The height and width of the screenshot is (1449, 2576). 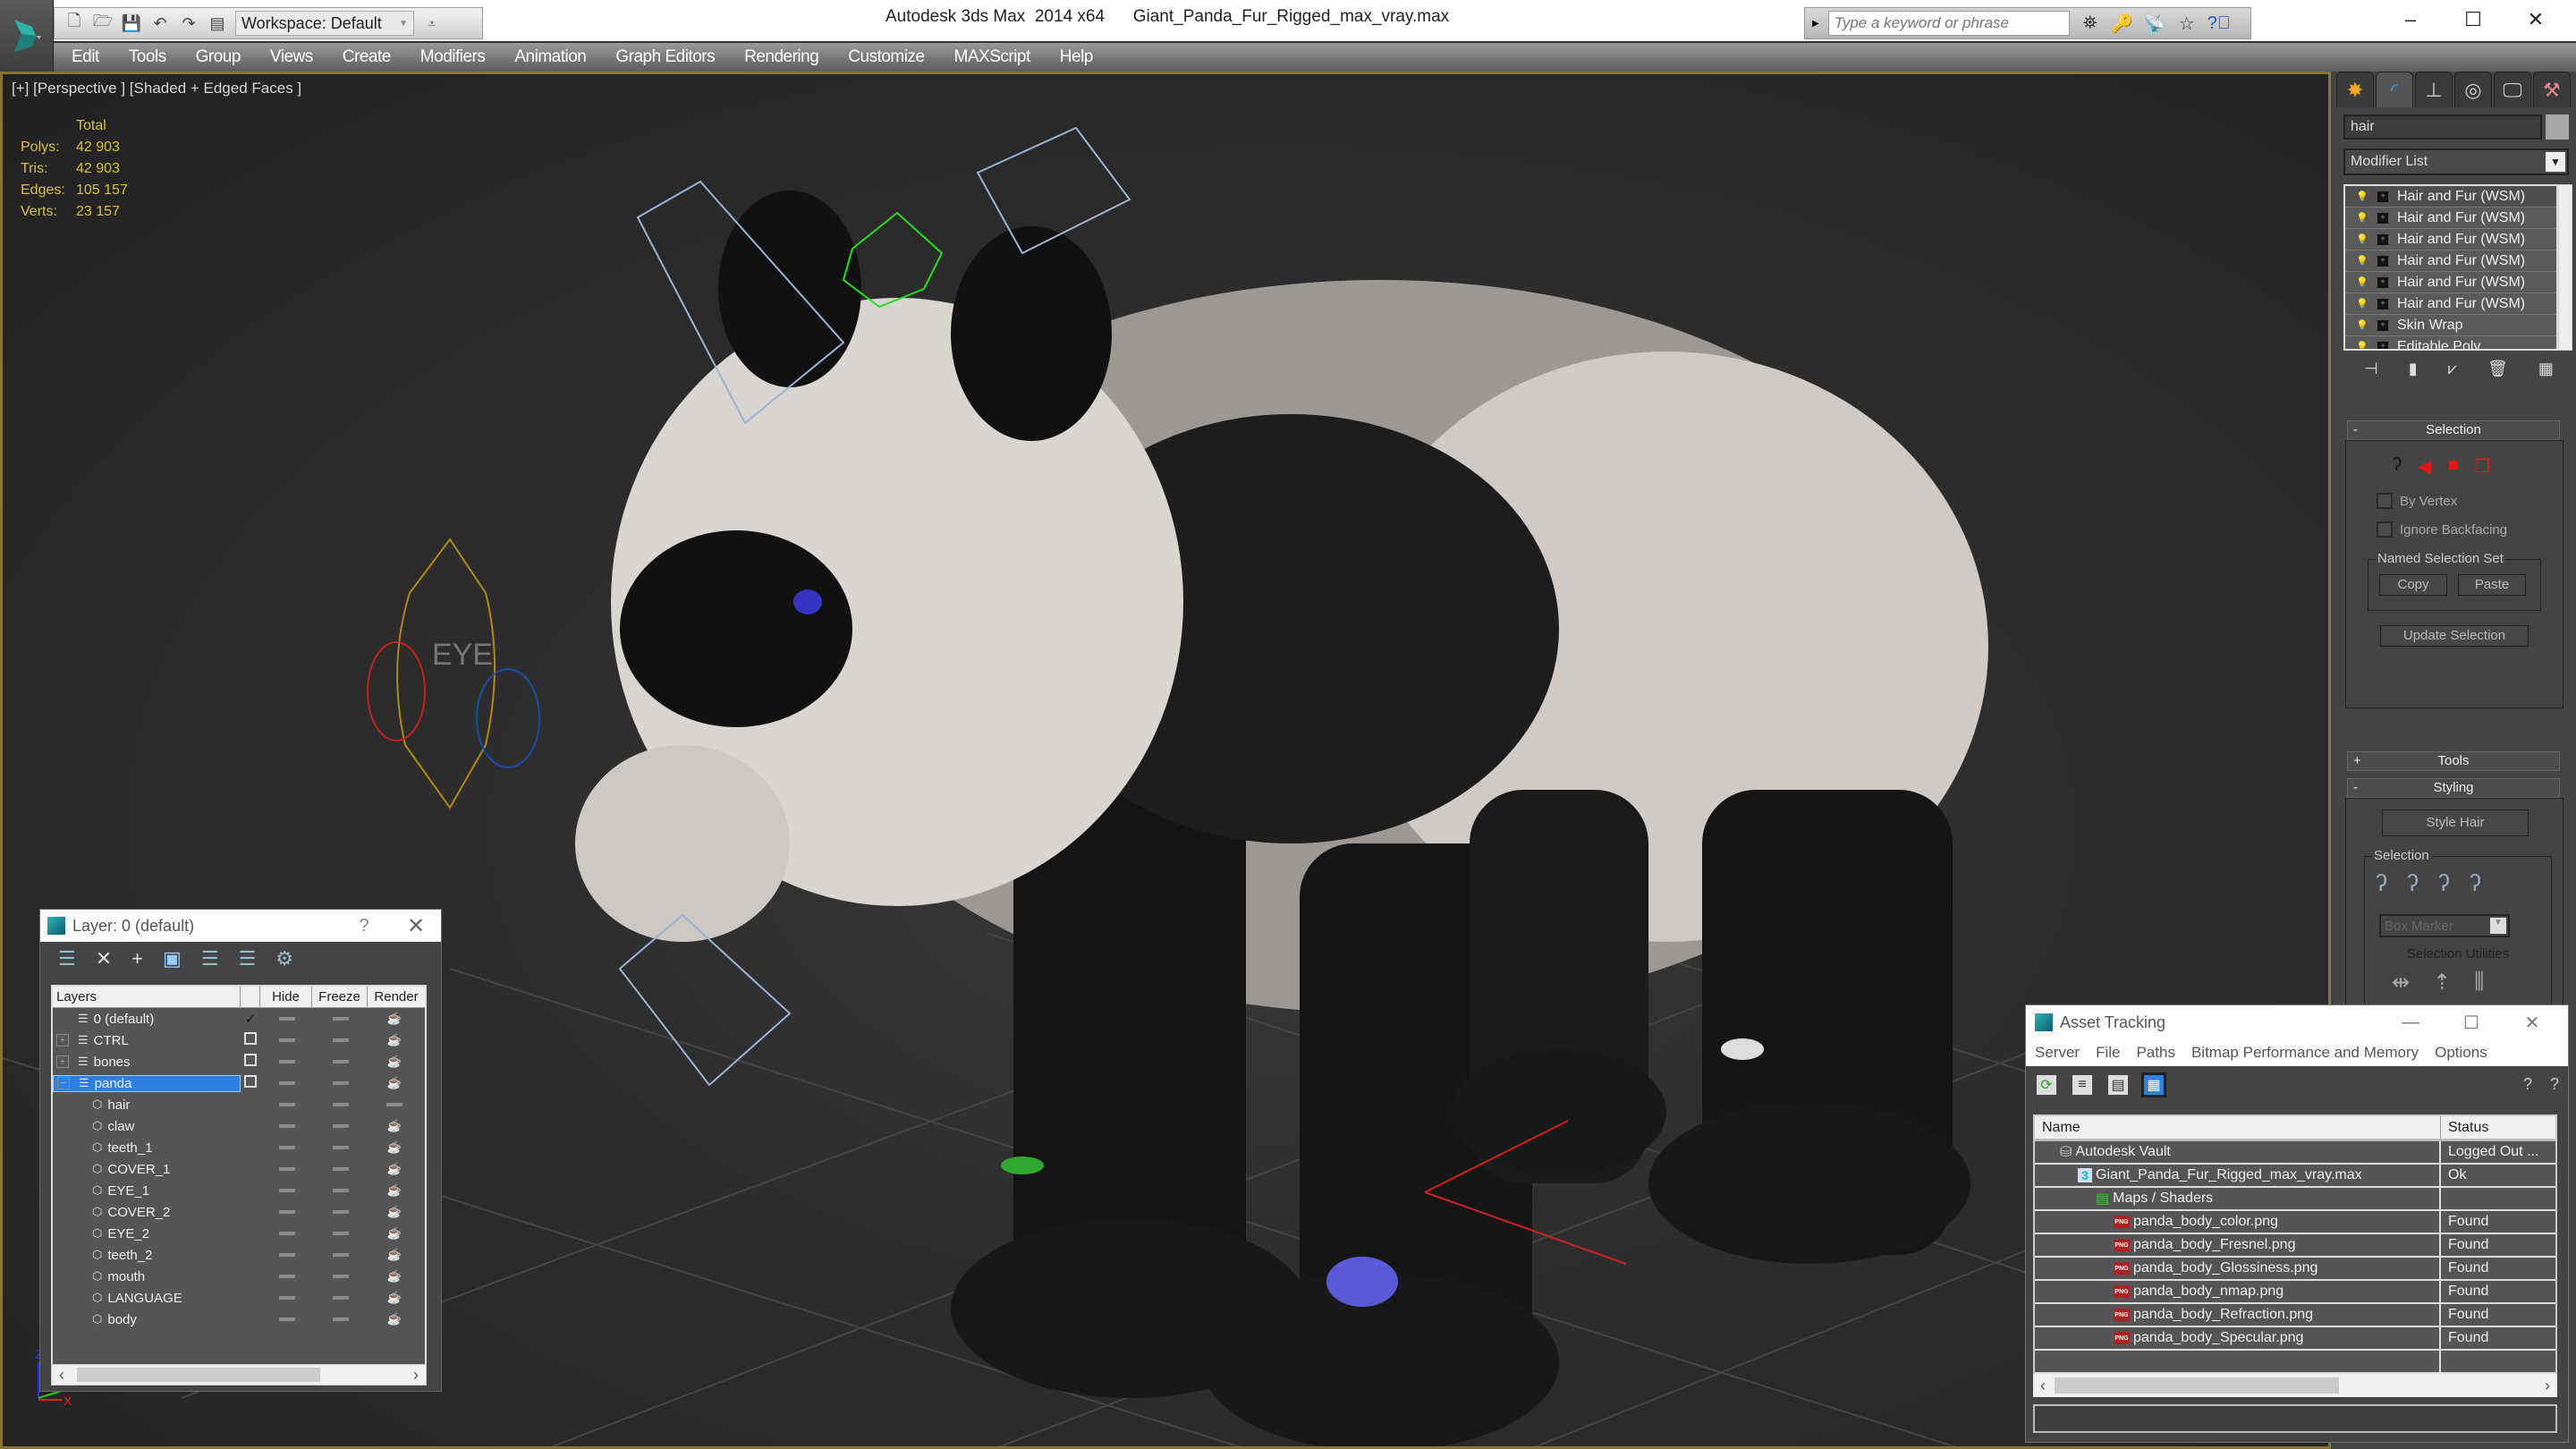 I want to click on minimize-button: —, so click(x=2410, y=1023).